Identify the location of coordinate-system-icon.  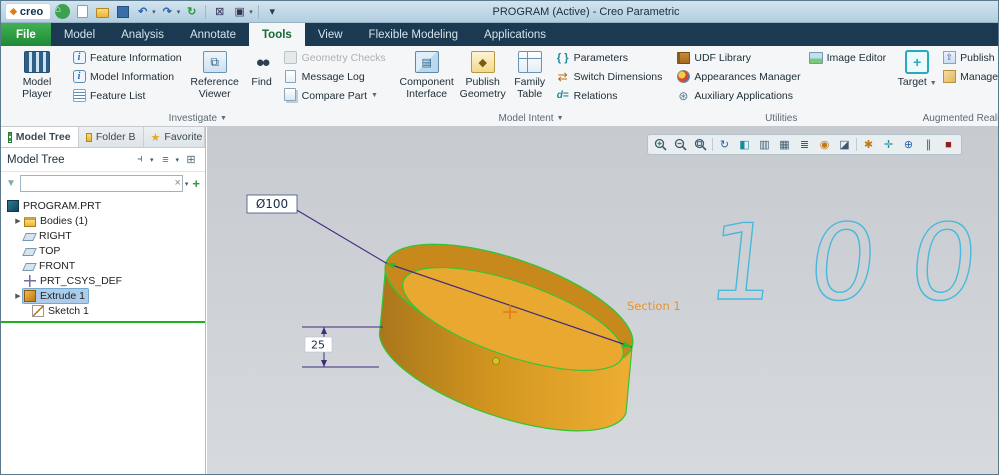
(30, 280).